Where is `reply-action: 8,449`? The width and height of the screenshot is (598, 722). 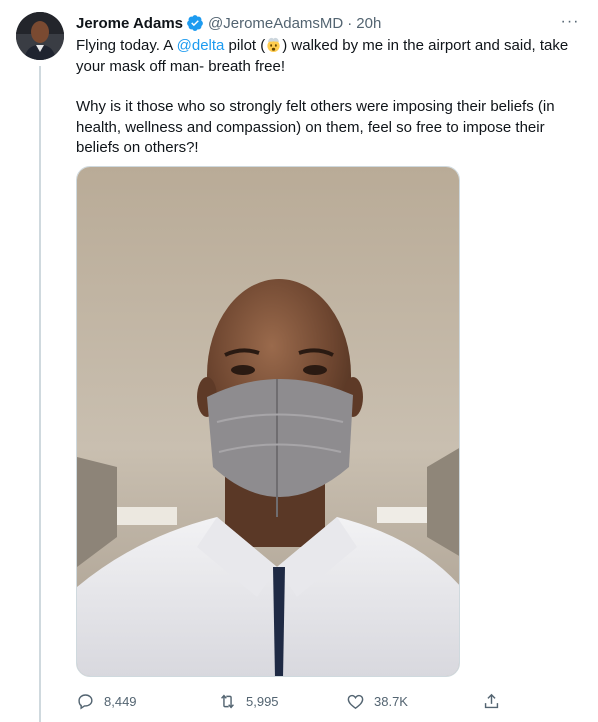
reply-action: 8,449 is located at coordinates (106, 701).